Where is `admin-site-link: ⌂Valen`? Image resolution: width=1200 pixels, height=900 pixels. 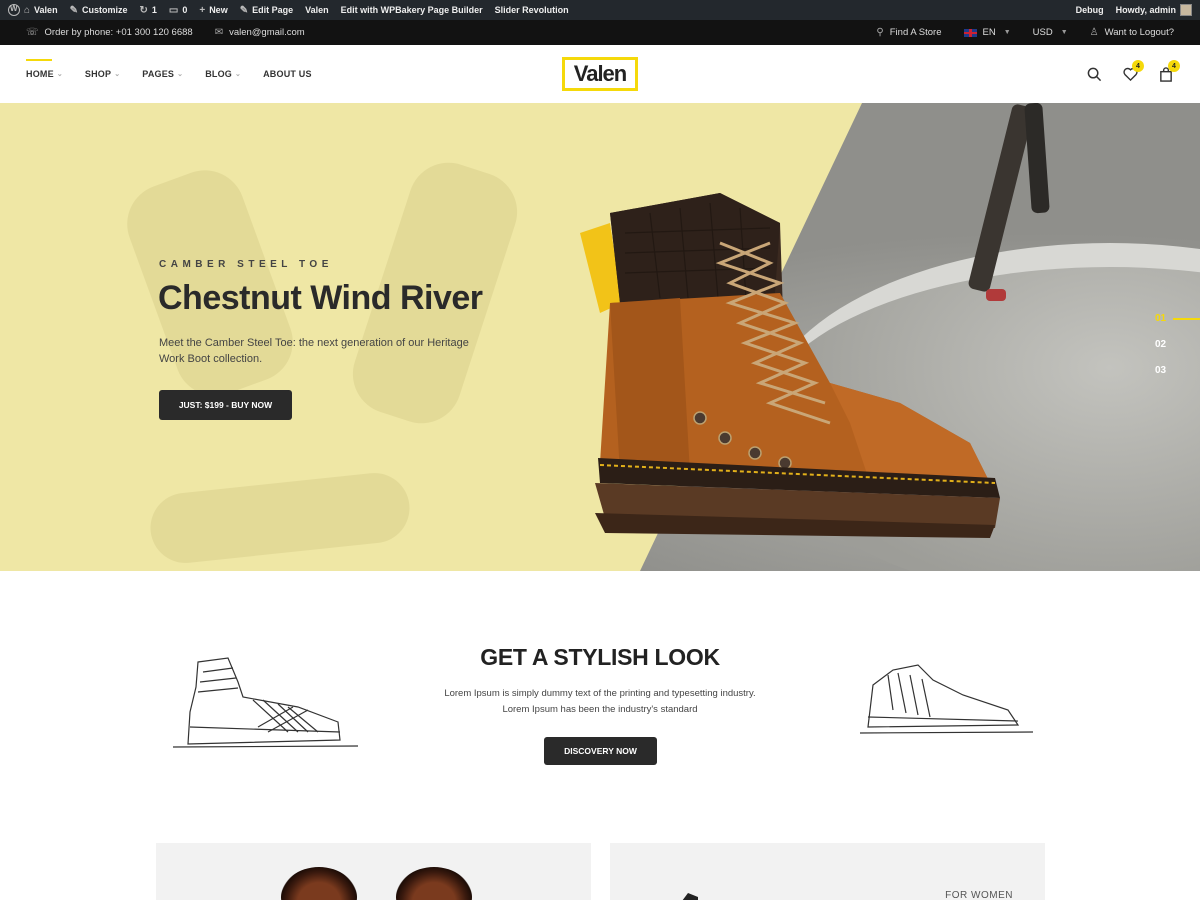
admin-site-link: ⌂Valen is located at coordinates (33, 10).